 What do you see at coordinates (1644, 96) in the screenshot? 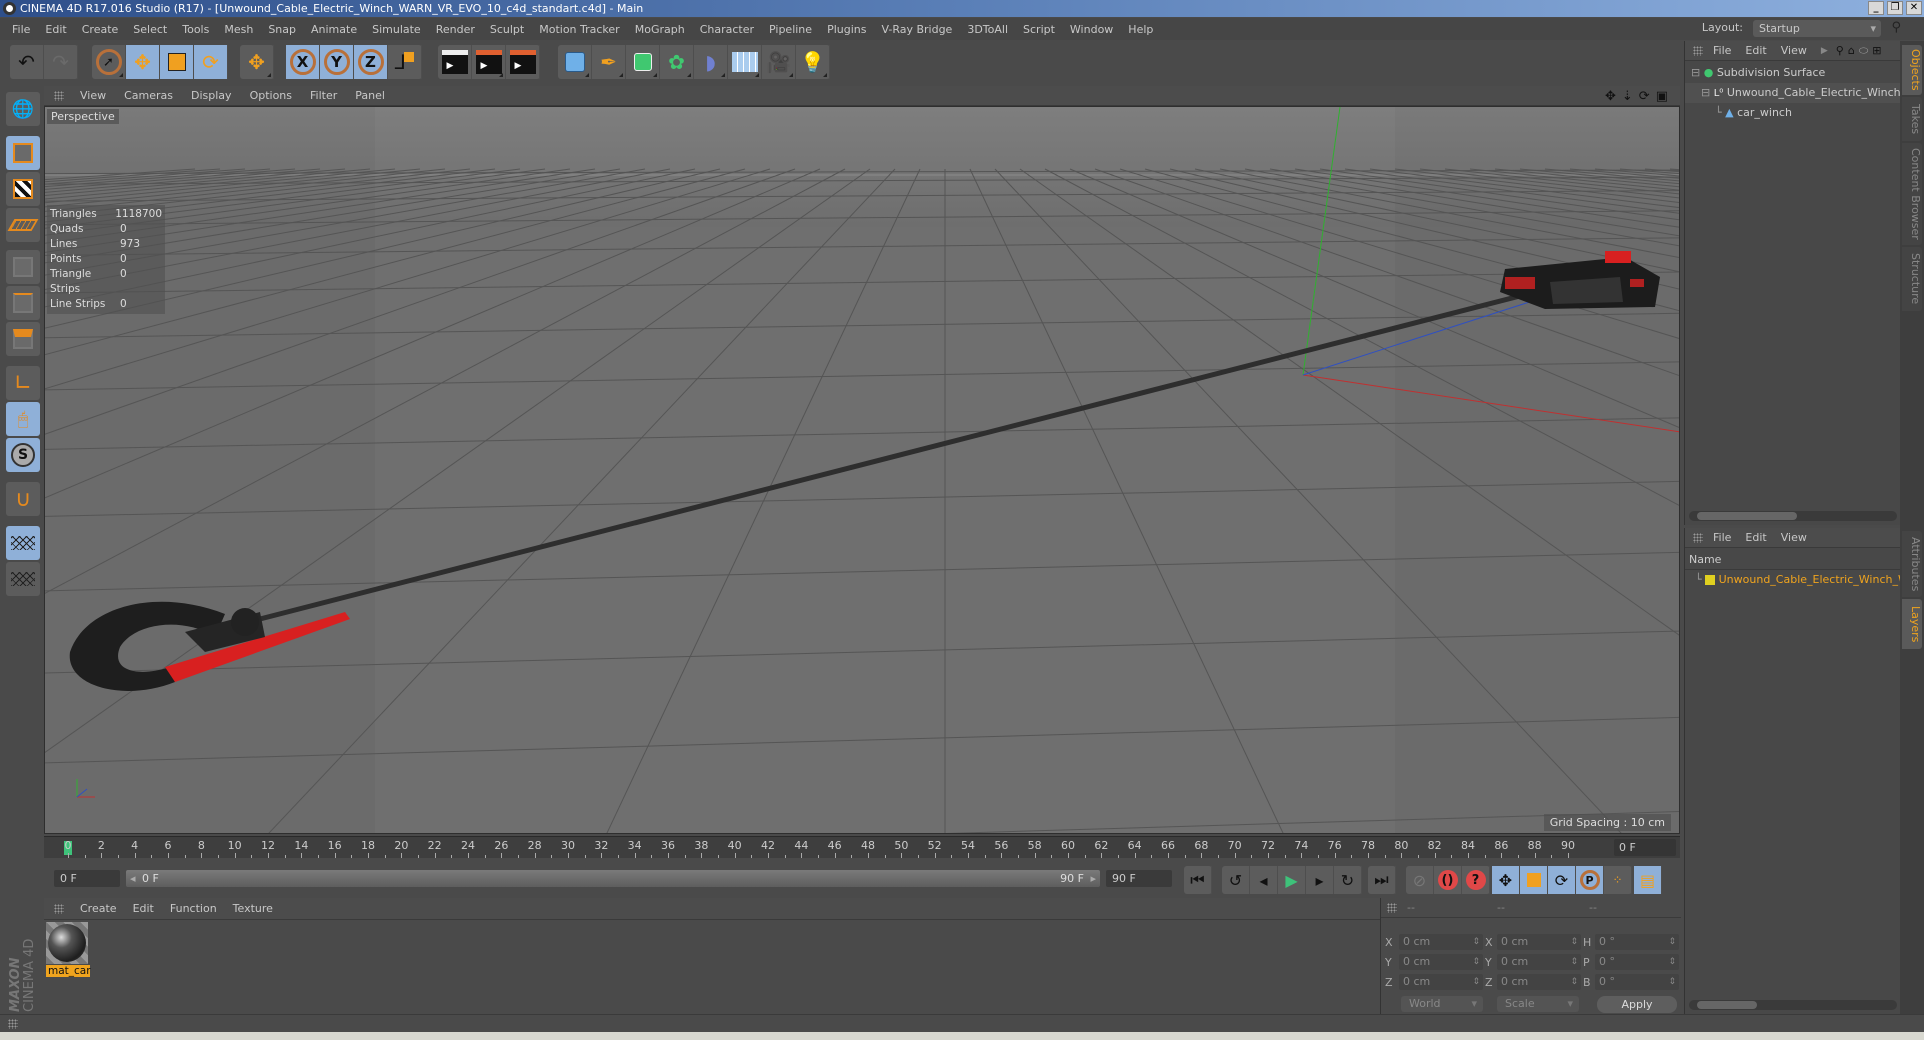
I see `orbit-icon: ⟳` at bounding box center [1644, 96].